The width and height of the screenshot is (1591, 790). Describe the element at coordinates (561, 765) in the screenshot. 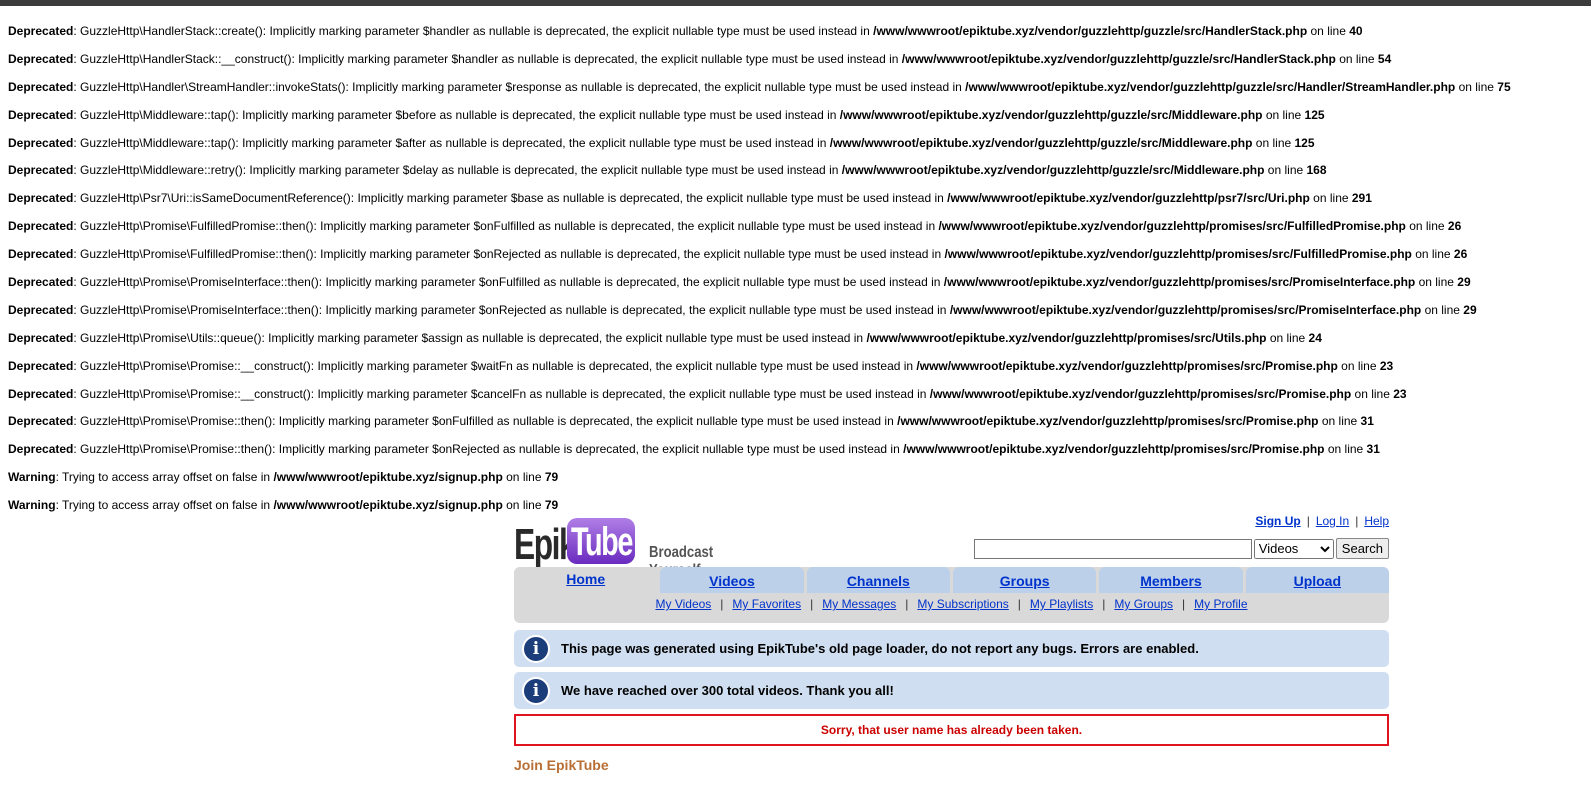

I see `join-heading: Join EpikTube` at that location.